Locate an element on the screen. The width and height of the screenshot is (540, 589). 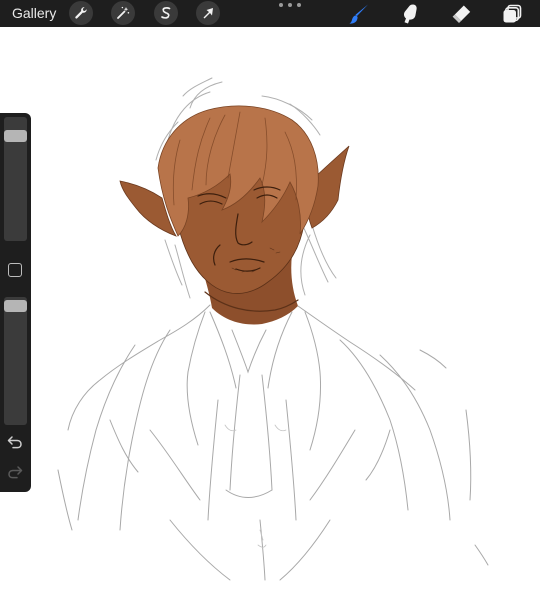
eraser-icon is located at coordinates (461, 14).